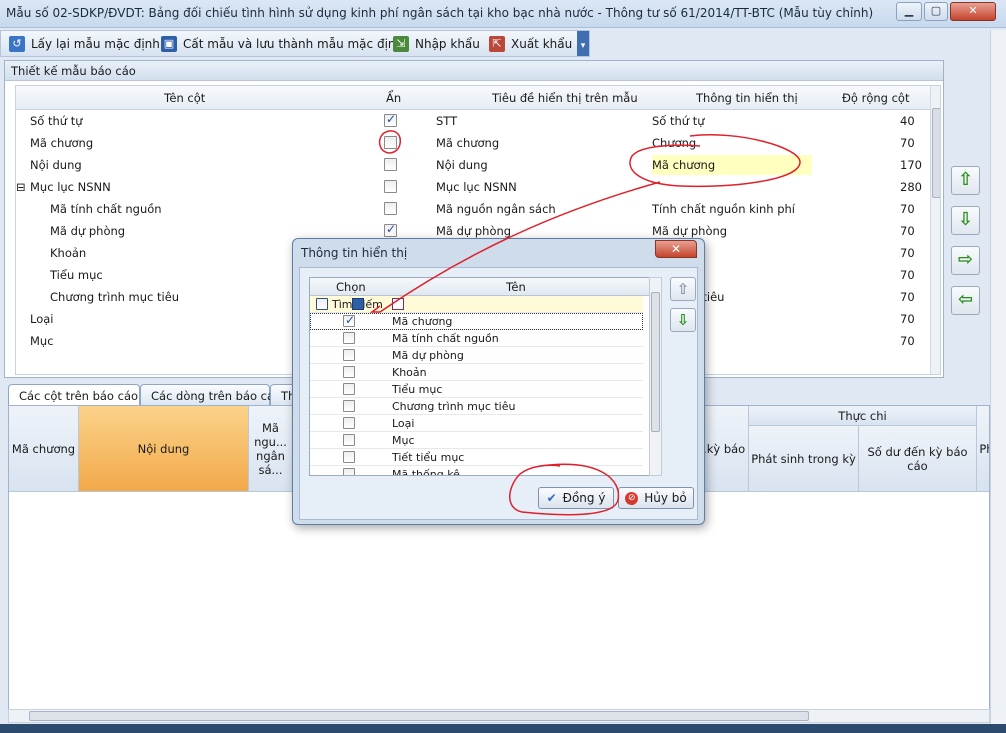 The width and height of the screenshot is (1006, 733). I want to click on dialog-move-up-button: ⇧, so click(683, 289).